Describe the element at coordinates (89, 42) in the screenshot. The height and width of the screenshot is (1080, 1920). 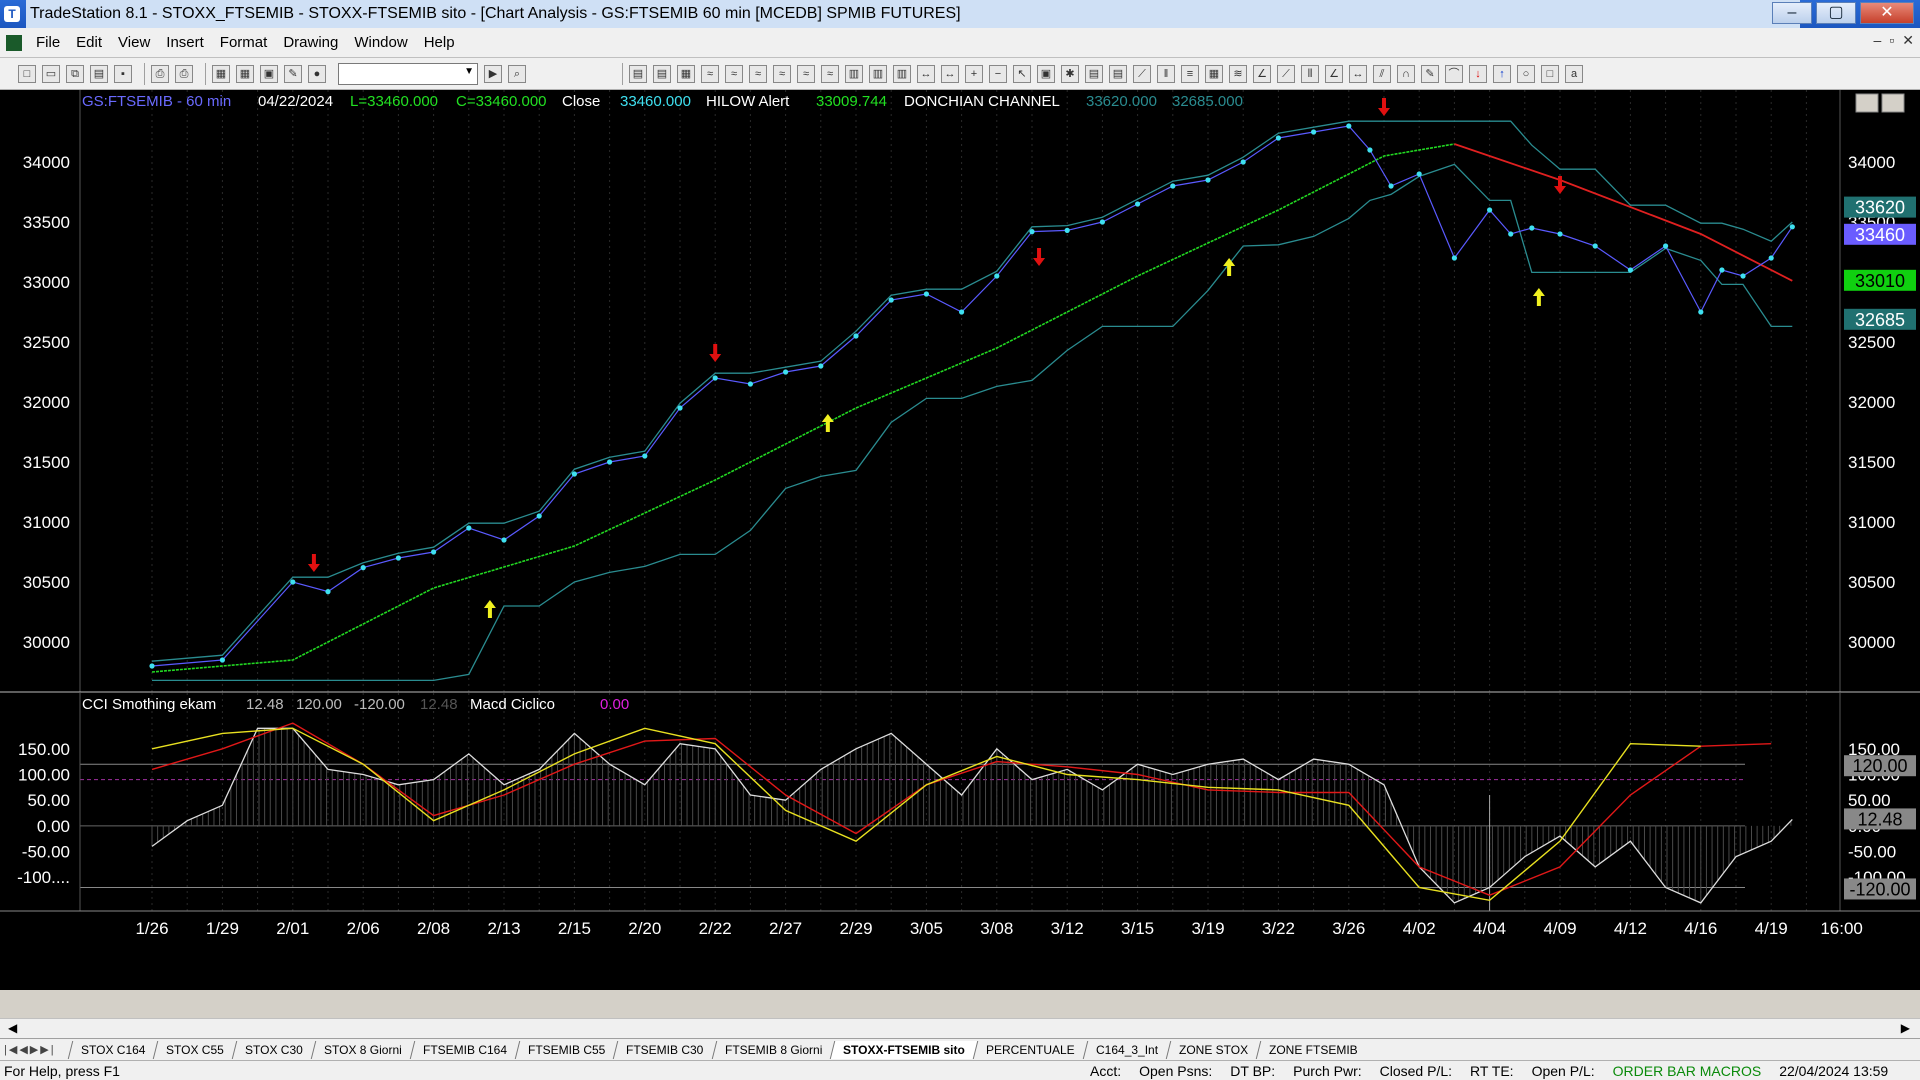
I see `menu-edit: Edit` at that location.